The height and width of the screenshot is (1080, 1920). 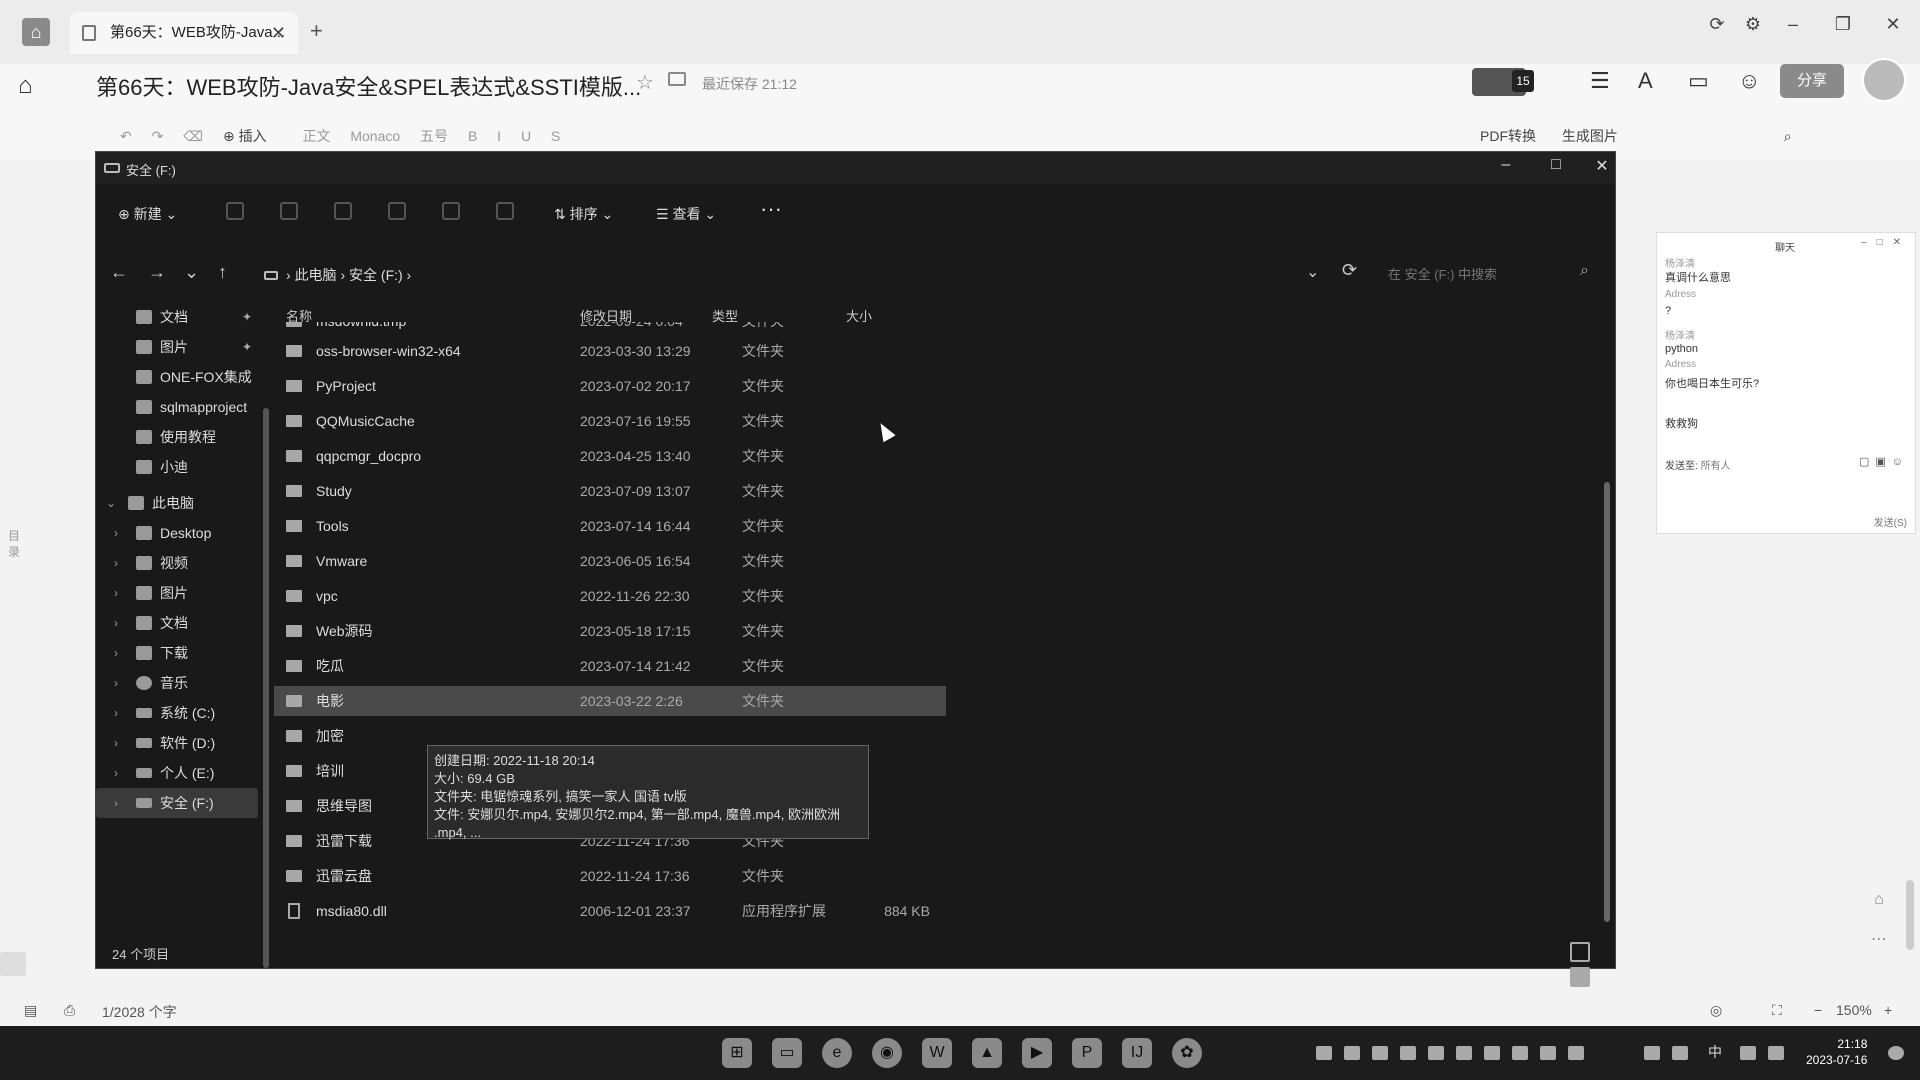 I want to click on more-icon: ⋯, so click(x=1879, y=940).